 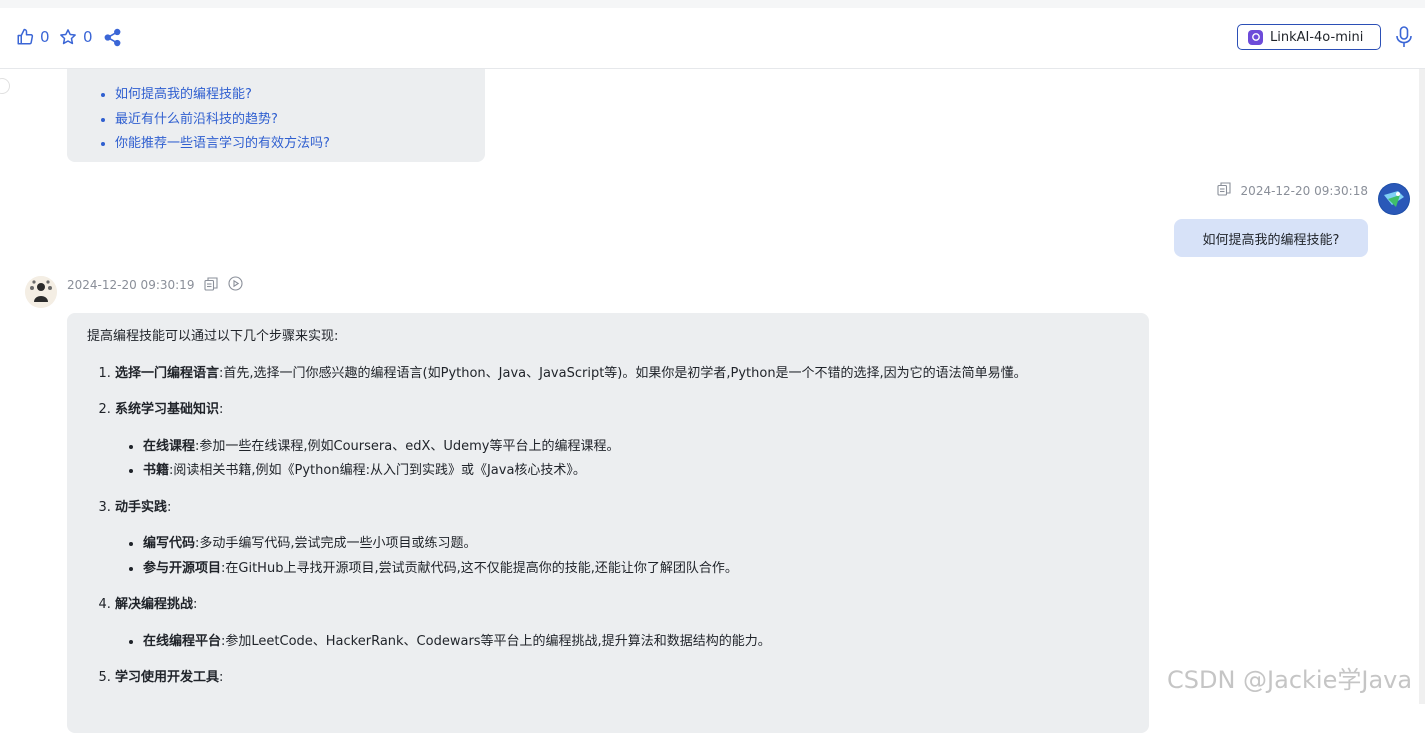 I want to click on share-icon, so click(x=112, y=37).